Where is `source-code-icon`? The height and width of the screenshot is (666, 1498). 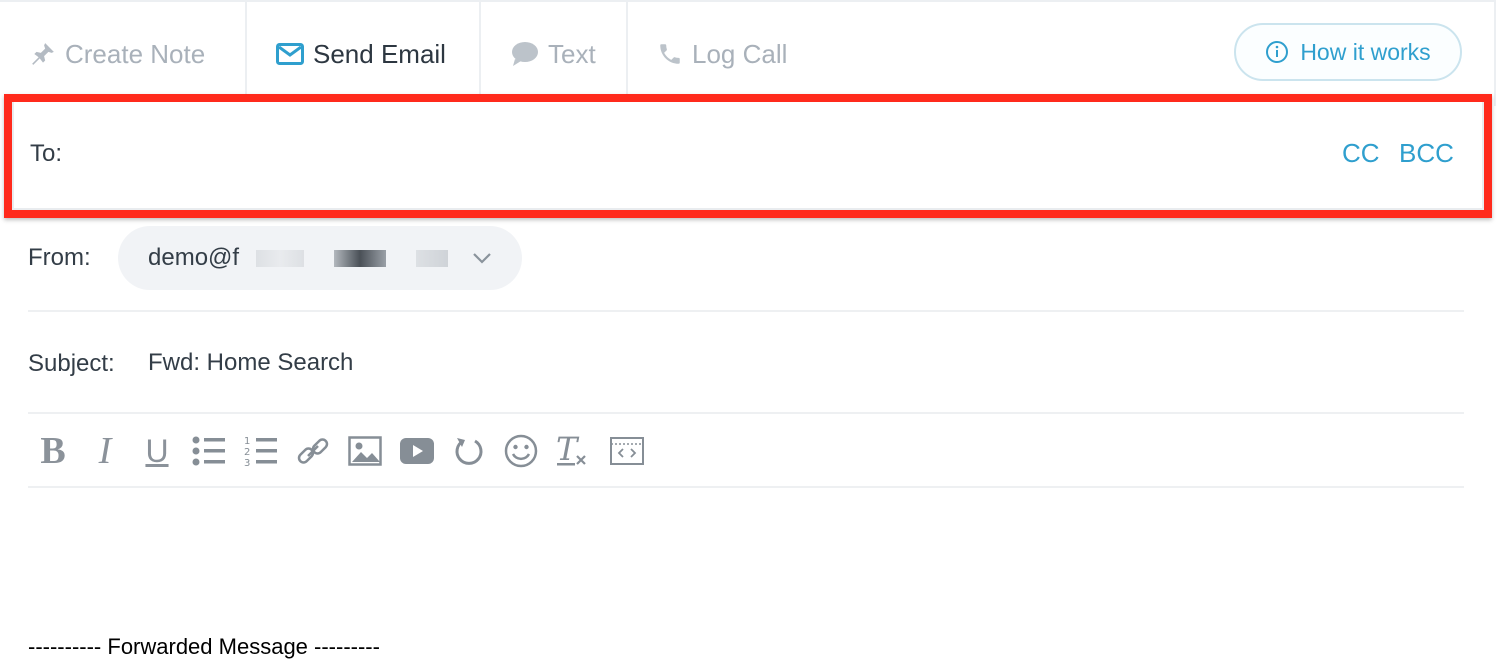
source-code-icon is located at coordinates (627, 451).